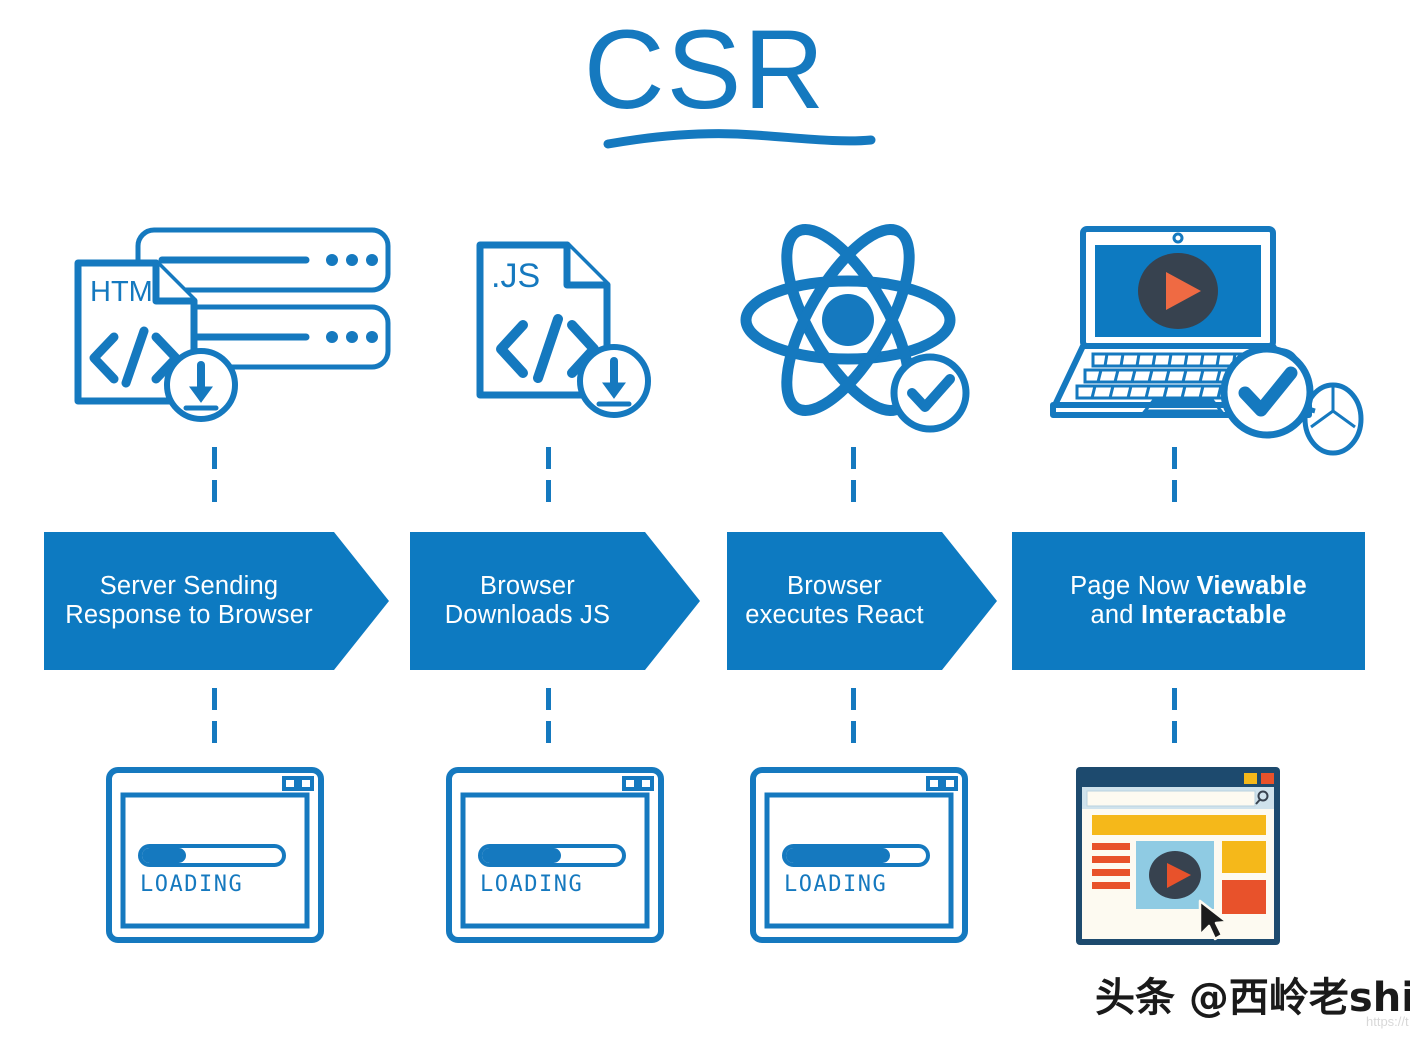 This screenshot has width=1410, height=1037. What do you see at coordinates (1244, 897) in the screenshot?
I see `orange-block` at bounding box center [1244, 897].